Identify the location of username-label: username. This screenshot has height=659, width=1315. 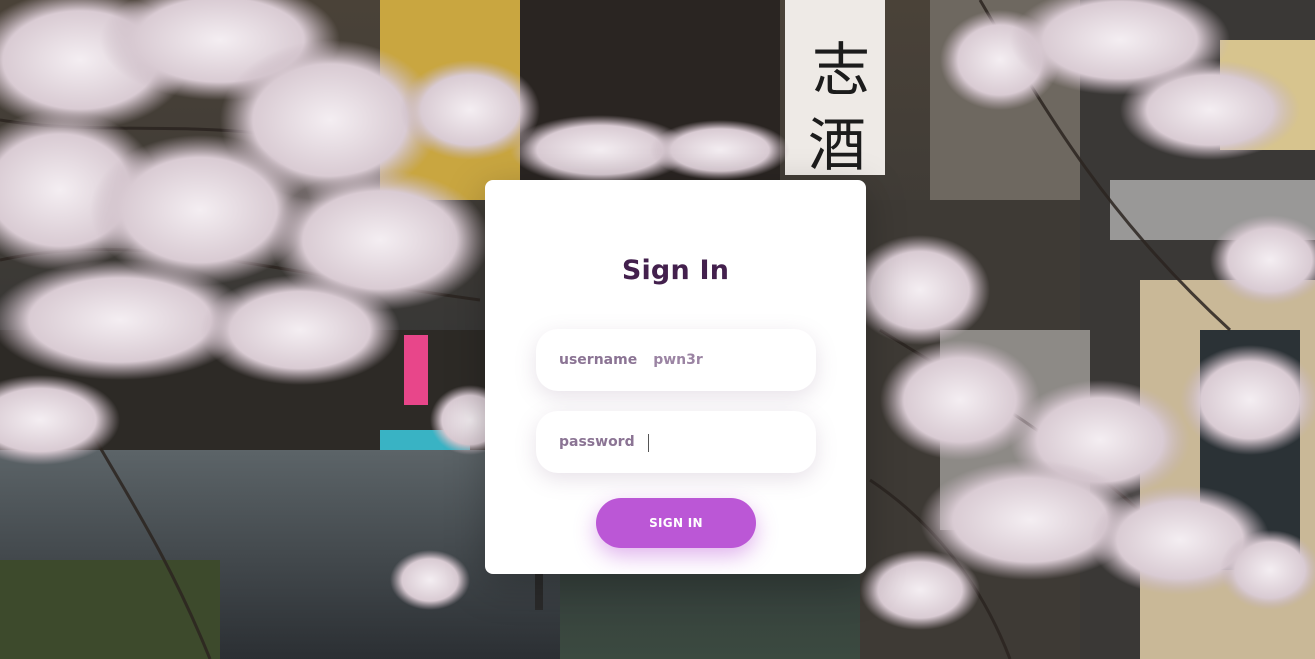
(598, 360).